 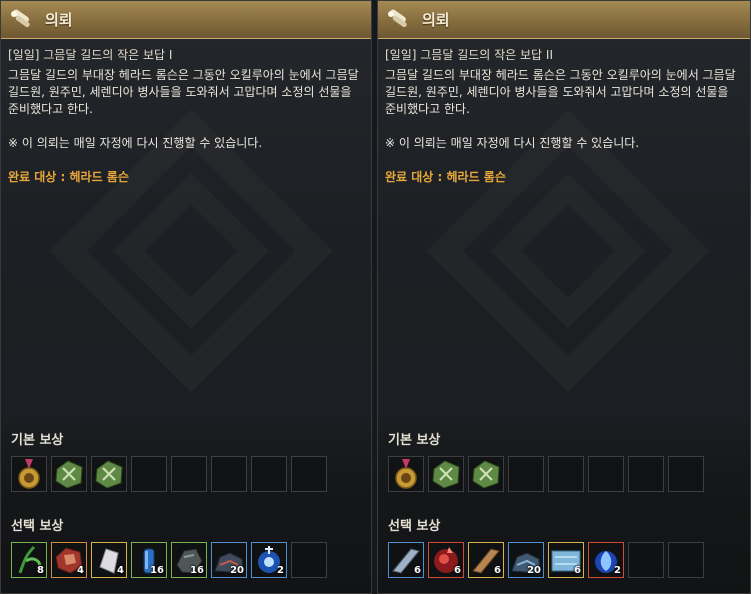 I want to click on choice-reward-slots: 6 6 6 20 6 2, so click(x=546, y=560).